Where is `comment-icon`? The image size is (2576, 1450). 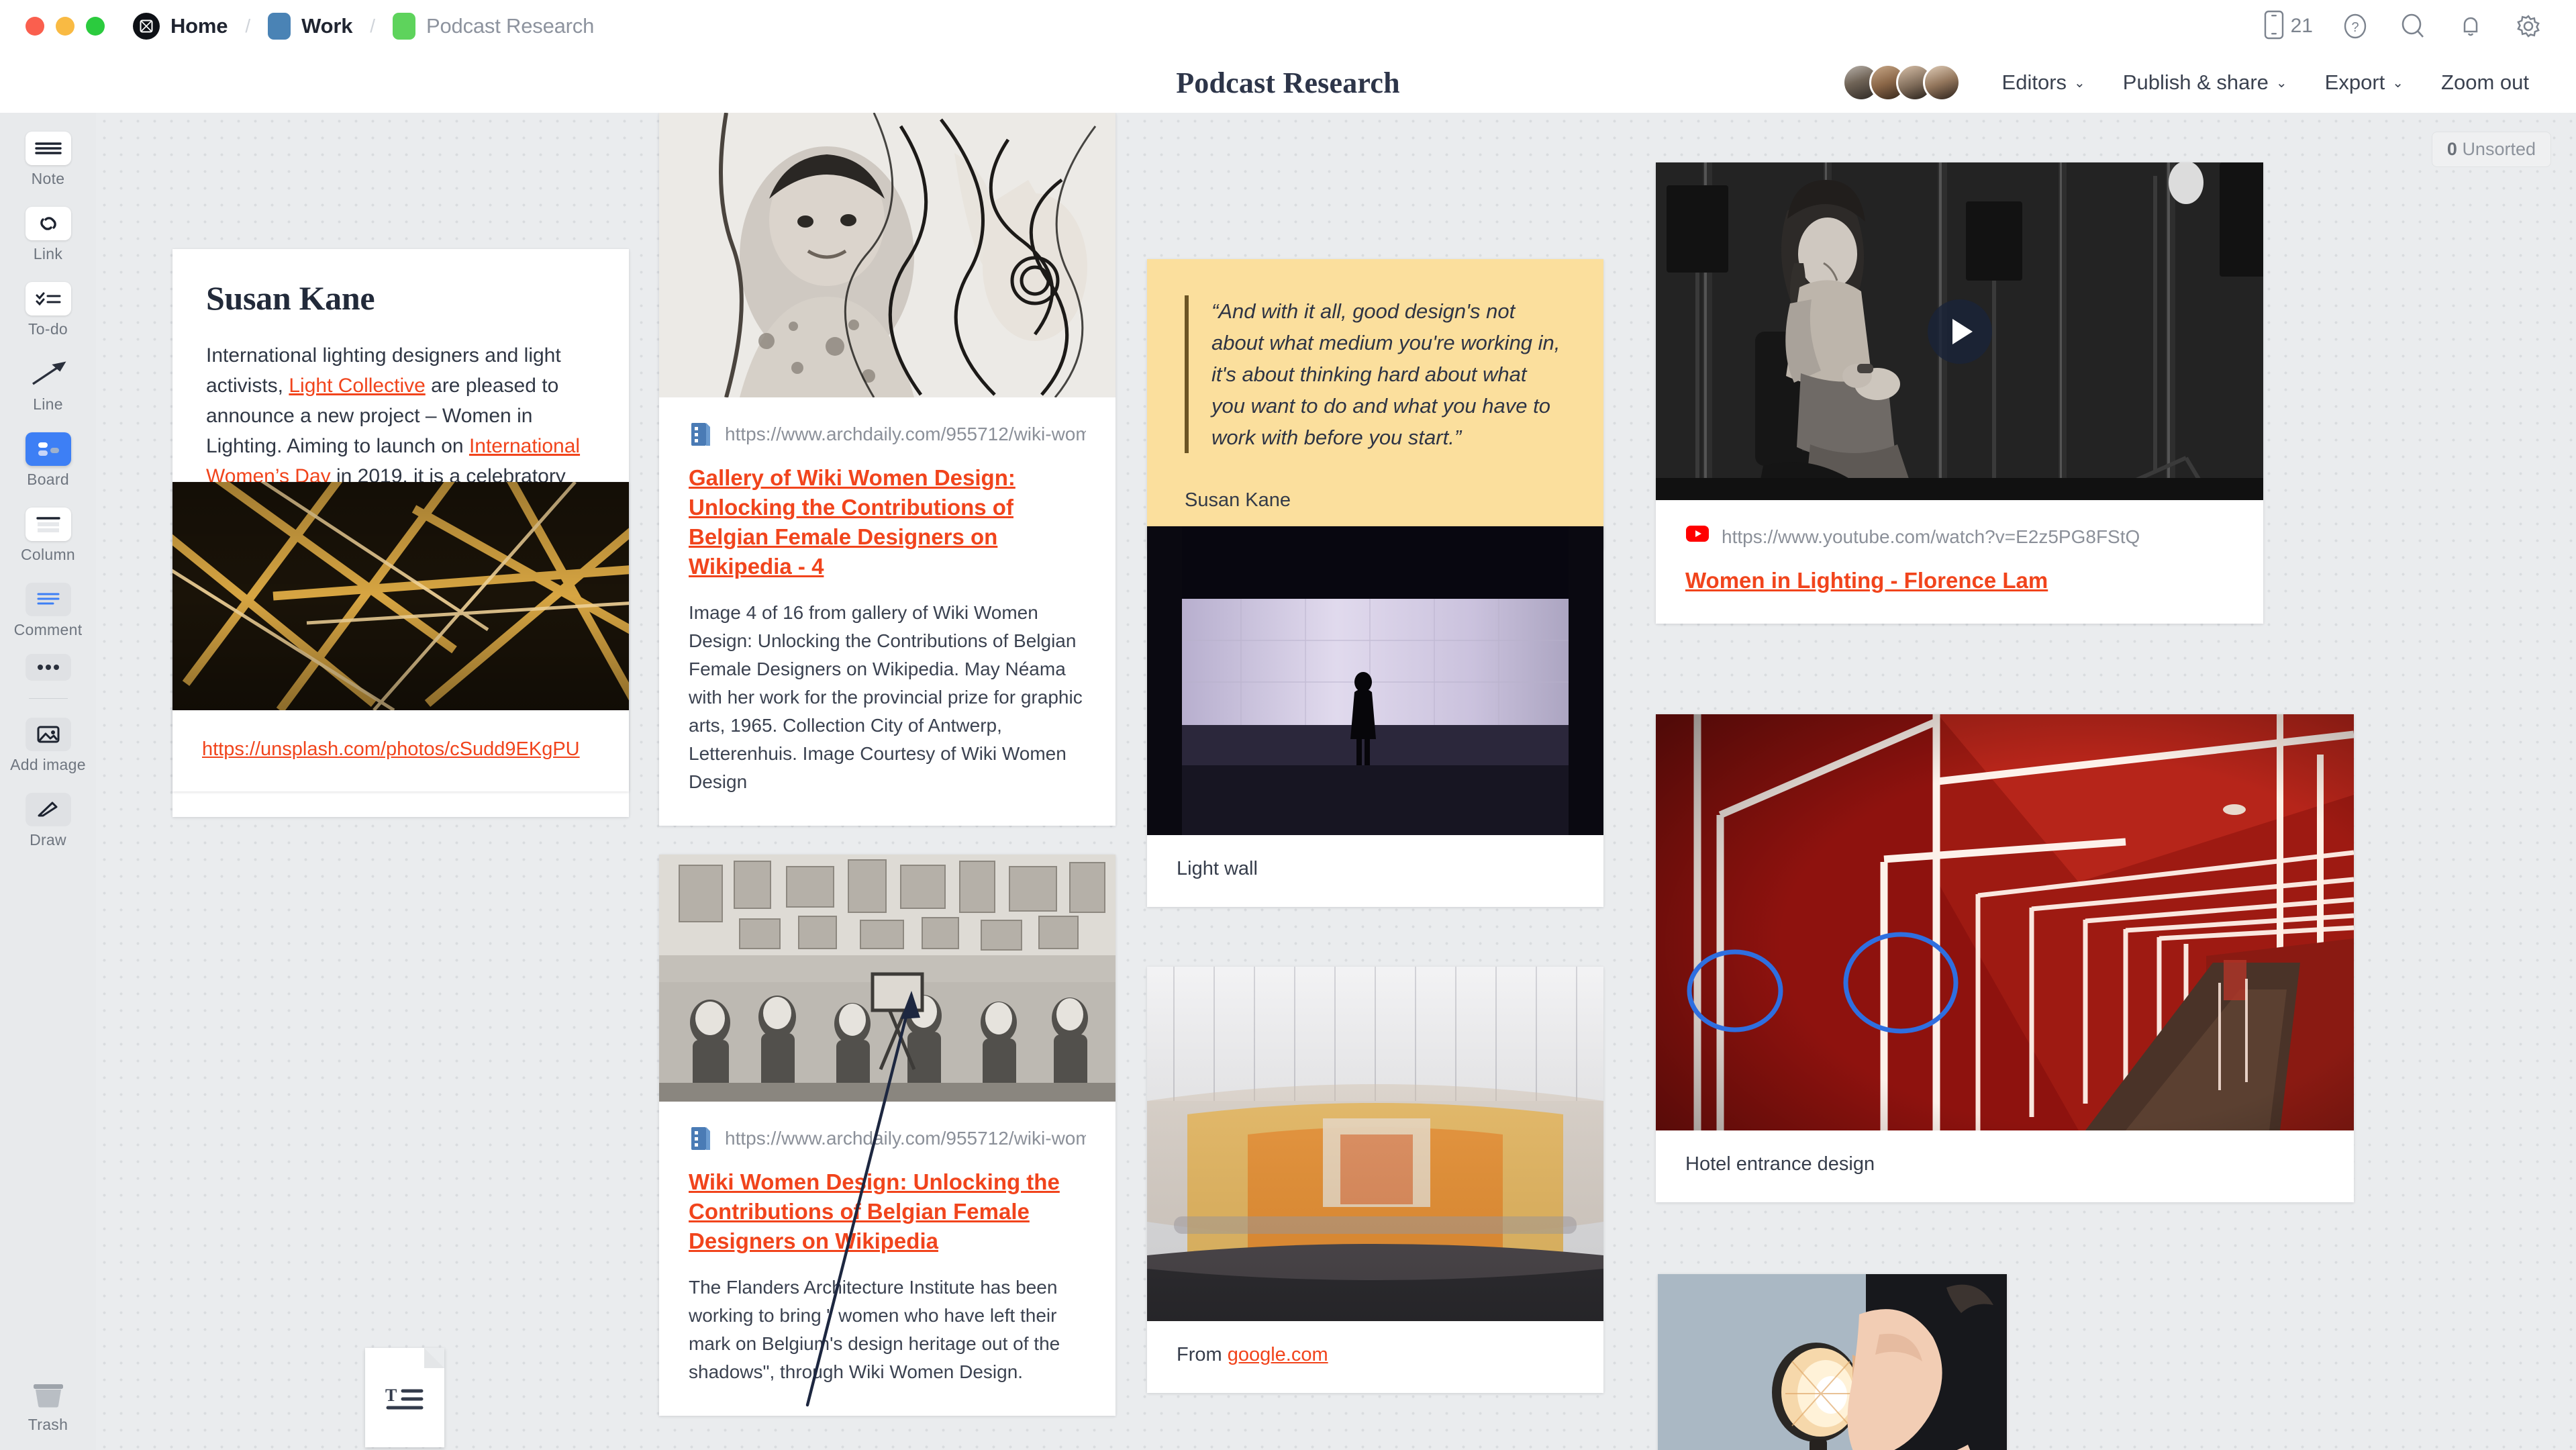 comment-icon is located at coordinates (48, 599).